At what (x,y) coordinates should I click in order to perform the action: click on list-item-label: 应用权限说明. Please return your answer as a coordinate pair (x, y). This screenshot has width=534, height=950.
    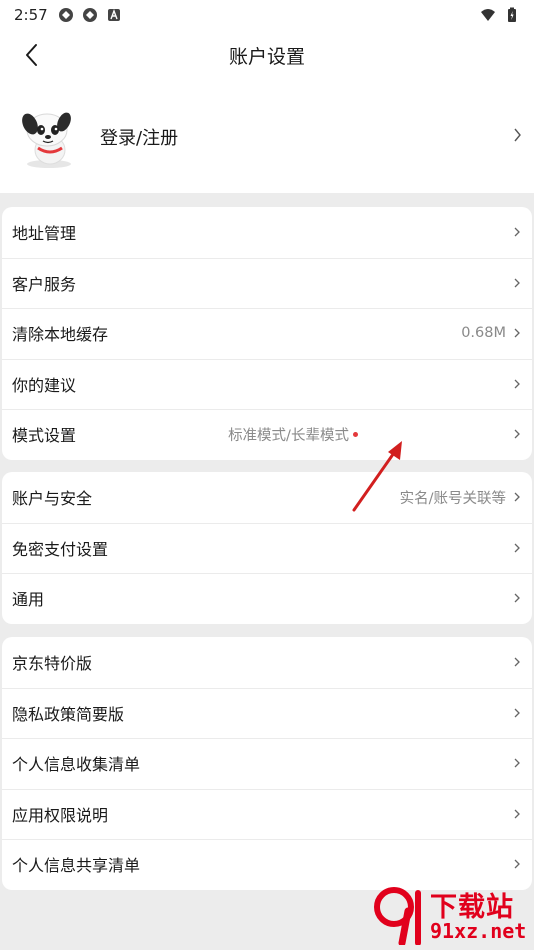
    Looking at the image, I should click on (60, 815).